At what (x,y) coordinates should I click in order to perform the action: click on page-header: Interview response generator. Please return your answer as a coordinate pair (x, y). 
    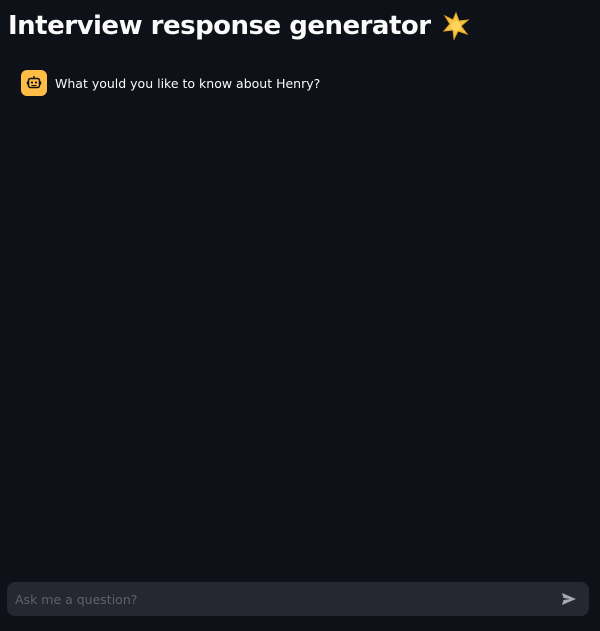
    Looking at the image, I should click on (239, 26).